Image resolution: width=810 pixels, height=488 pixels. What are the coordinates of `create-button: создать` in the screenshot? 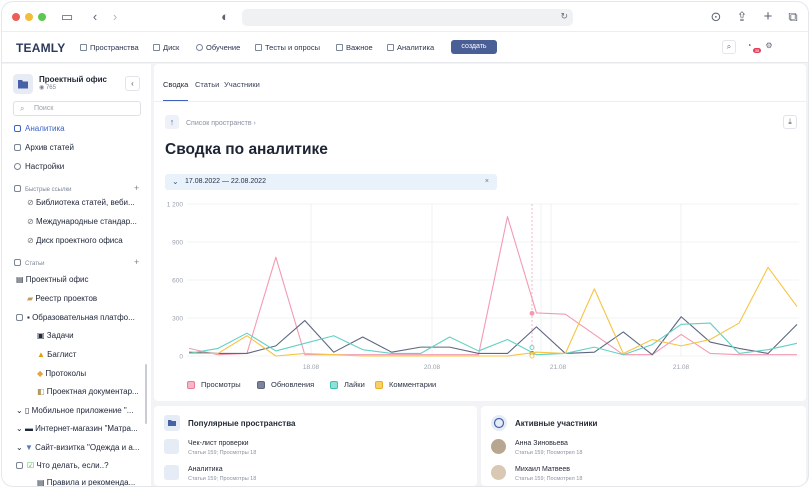 It's located at (474, 47).